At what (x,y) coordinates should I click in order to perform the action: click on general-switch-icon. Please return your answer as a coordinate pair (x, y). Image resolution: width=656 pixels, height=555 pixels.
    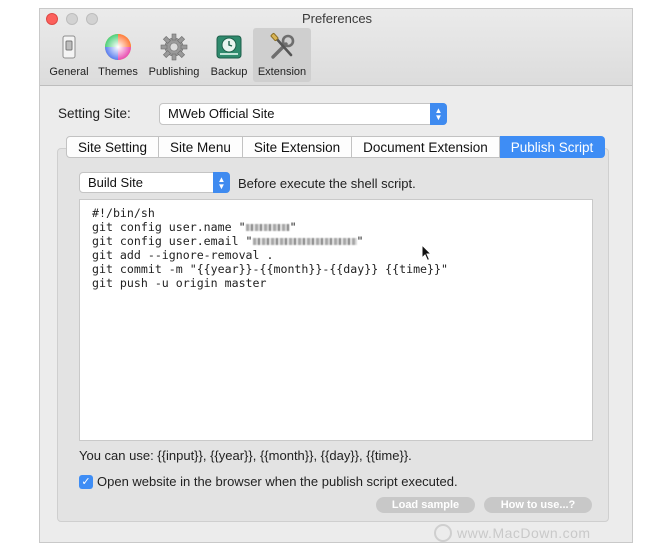
    Looking at the image, I should click on (69, 47).